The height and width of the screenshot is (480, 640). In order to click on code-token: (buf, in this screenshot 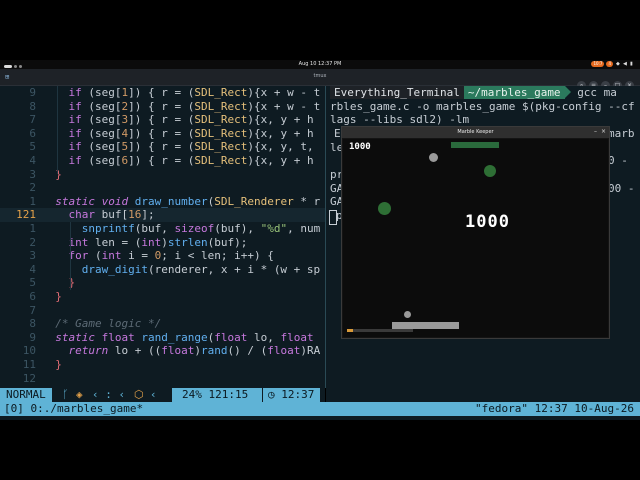, I will do `click(154, 228)`.